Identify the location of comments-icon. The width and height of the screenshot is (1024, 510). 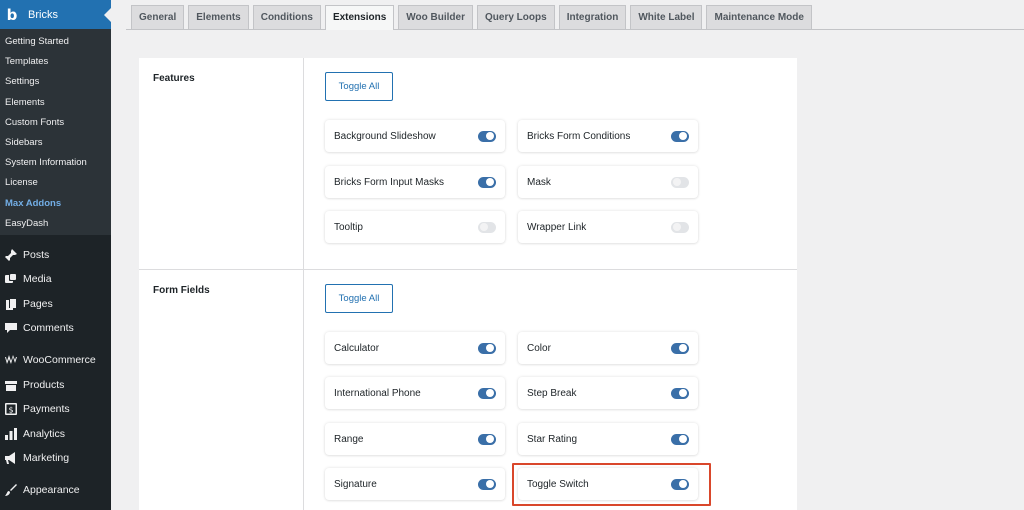
(10, 328).